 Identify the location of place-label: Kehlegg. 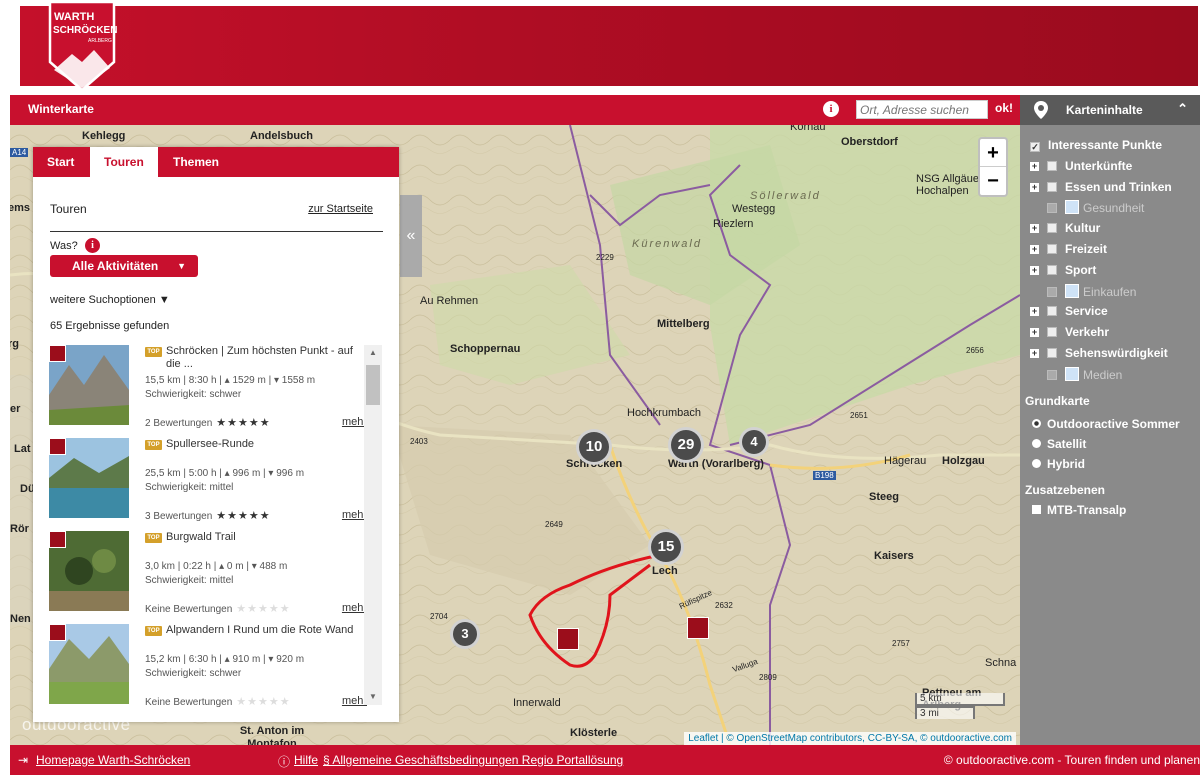
(104, 136).